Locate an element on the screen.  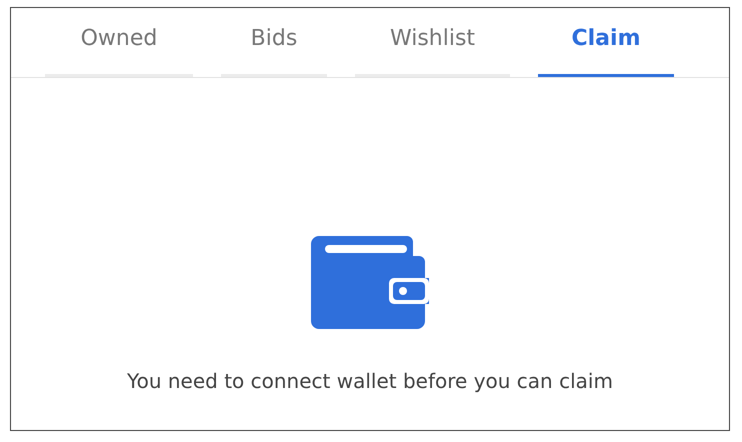
wallet-icon is located at coordinates (370, 282).